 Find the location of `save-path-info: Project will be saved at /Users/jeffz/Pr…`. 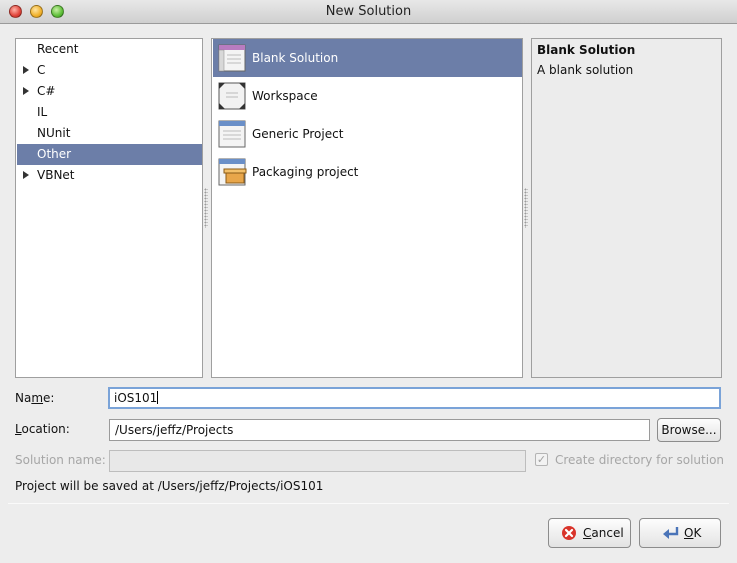

save-path-info: Project will be saved at /Users/jeffz/Pr… is located at coordinates (169, 486).